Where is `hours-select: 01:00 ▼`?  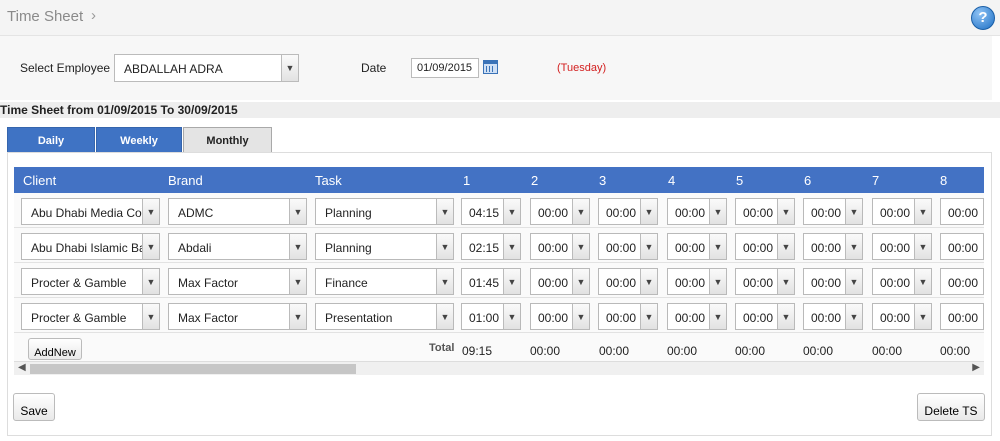
hours-select: 01:00 ▼ is located at coordinates (491, 316).